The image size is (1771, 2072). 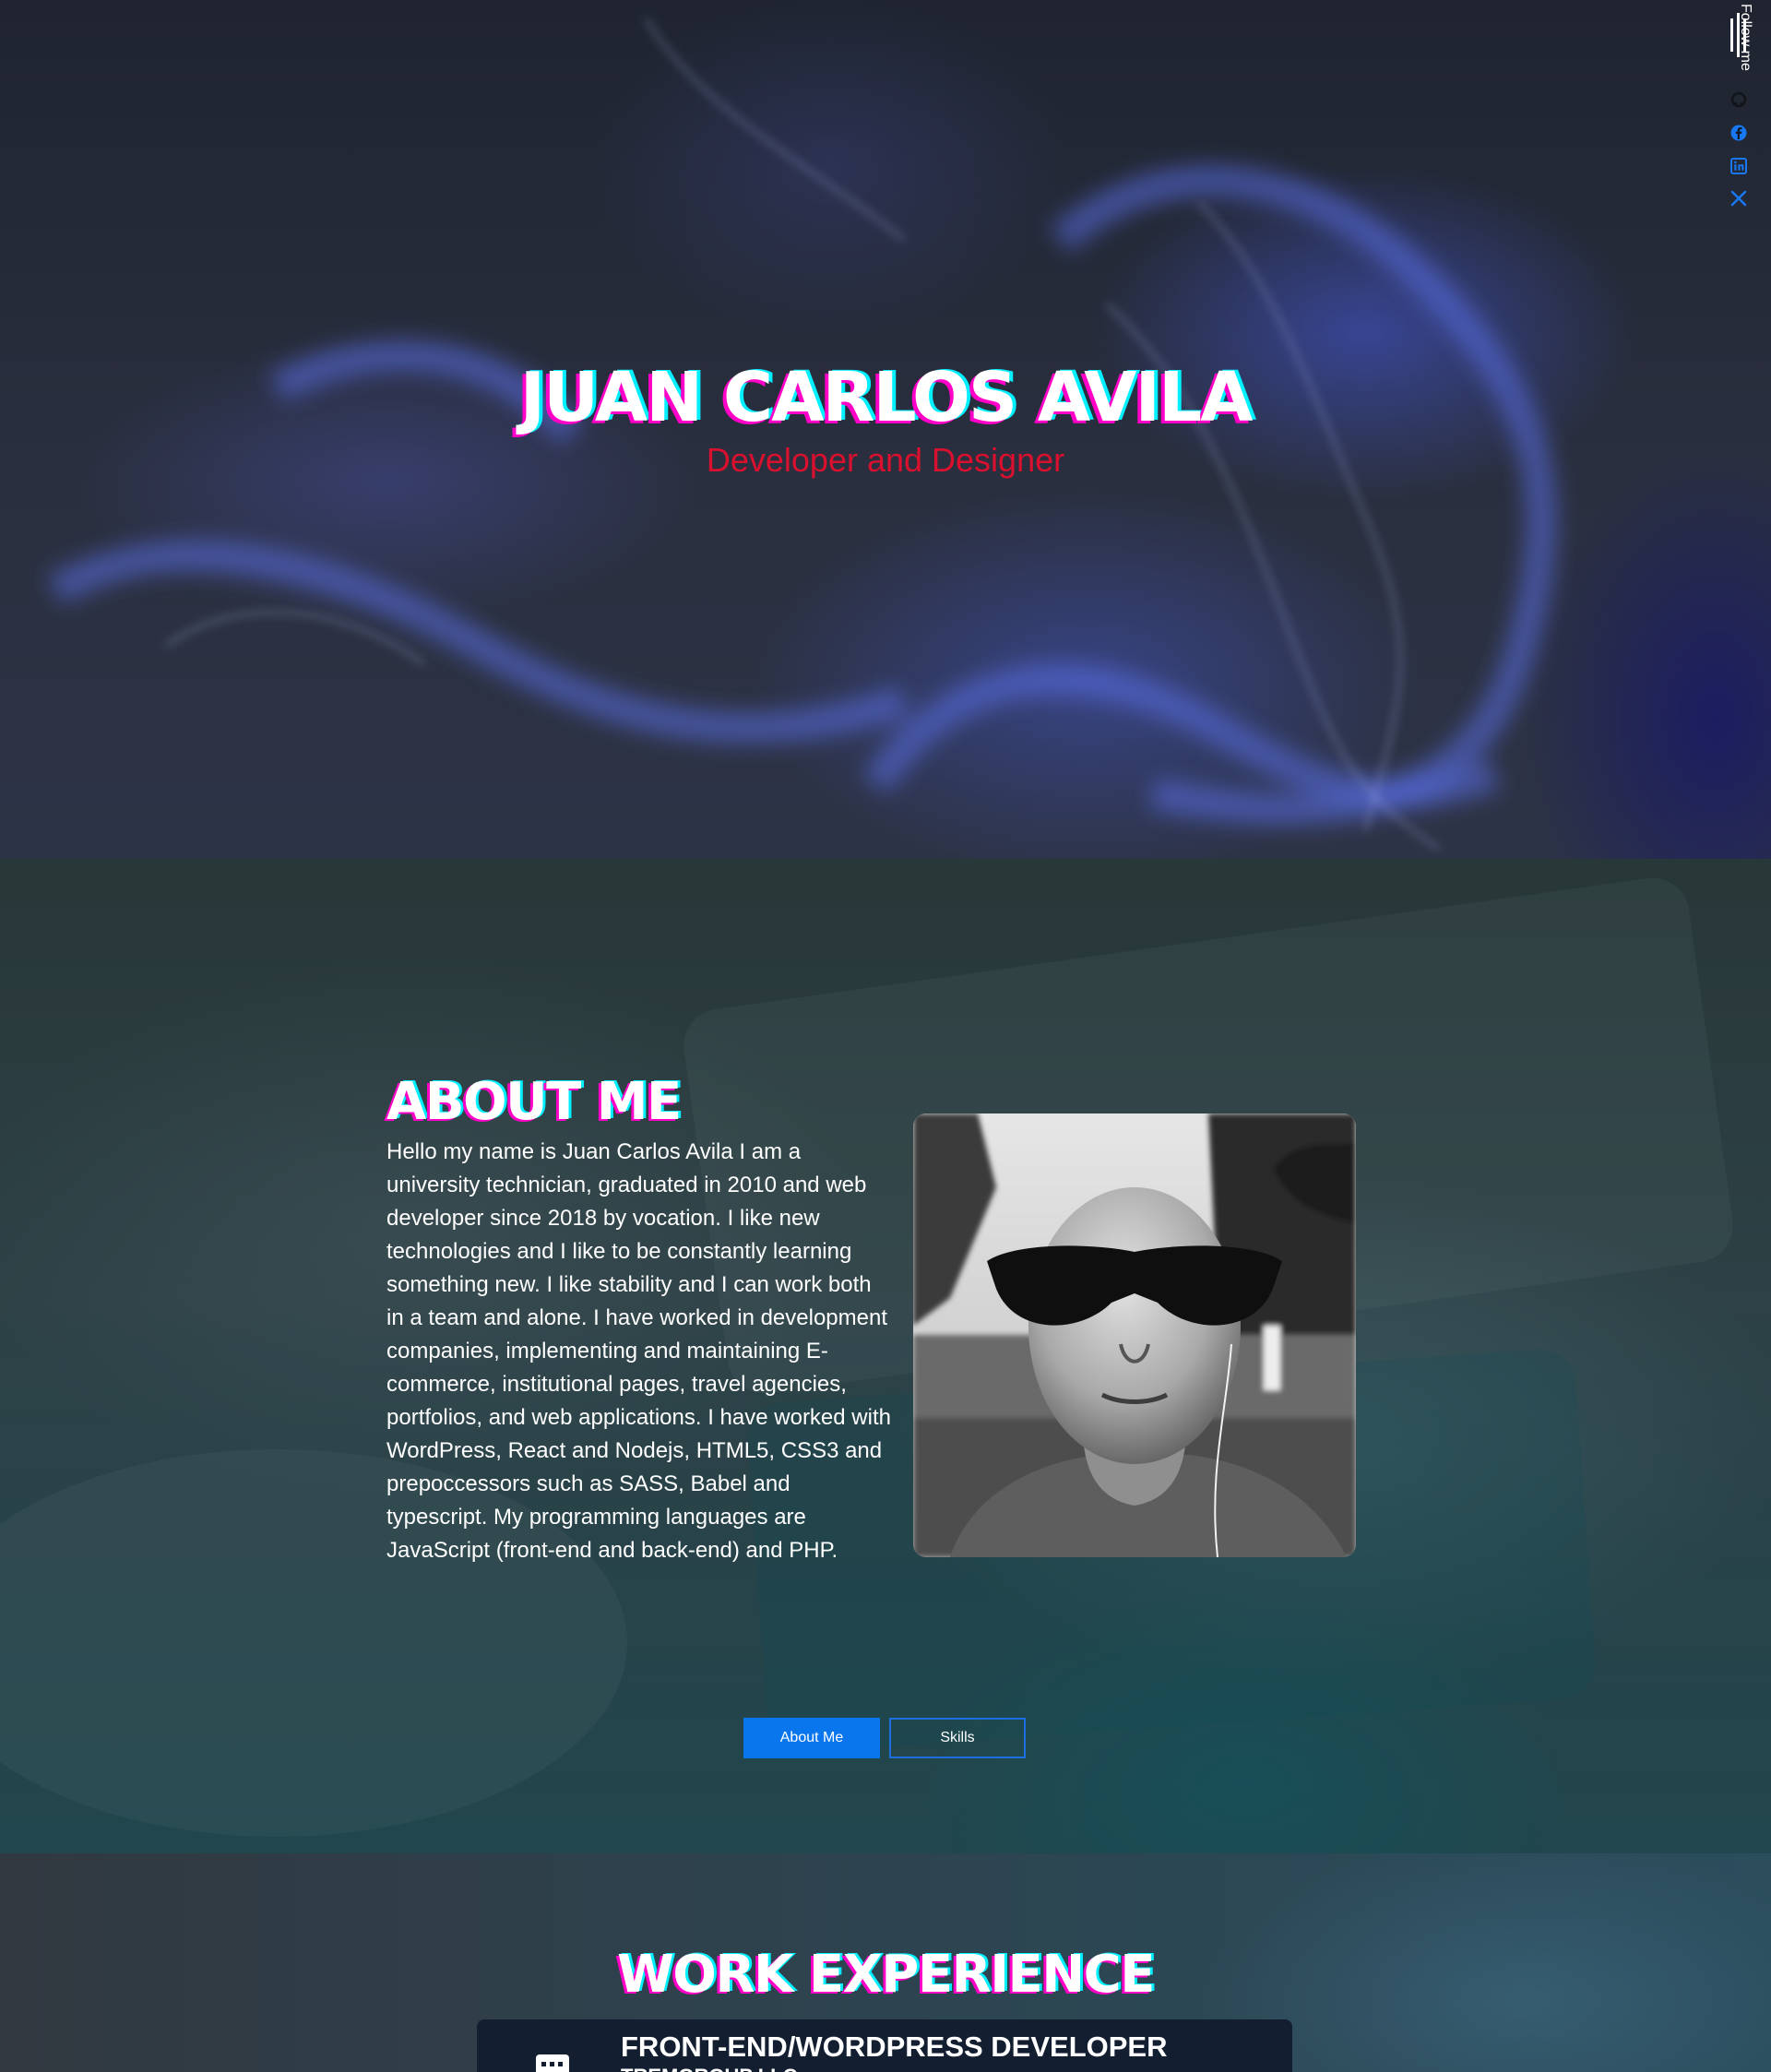 What do you see at coordinates (885, 460) in the screenshot?
I see `hero-subtitle: Developer and Designer` at bounding box center [885, 460].